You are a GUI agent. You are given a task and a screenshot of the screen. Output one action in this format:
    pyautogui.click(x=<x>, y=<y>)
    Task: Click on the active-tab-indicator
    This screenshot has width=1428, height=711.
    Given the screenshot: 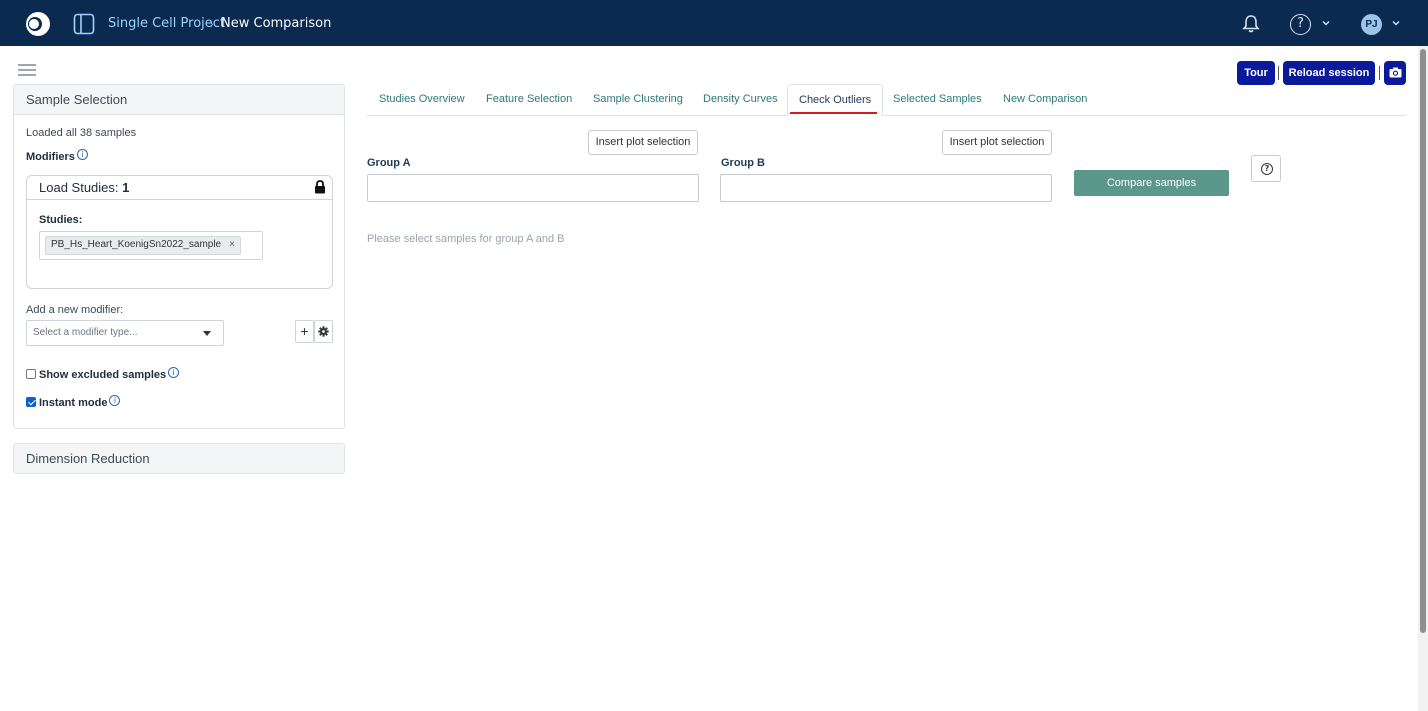 What is the action you would take?
    pyautogui.click(x=833, y=113)
    